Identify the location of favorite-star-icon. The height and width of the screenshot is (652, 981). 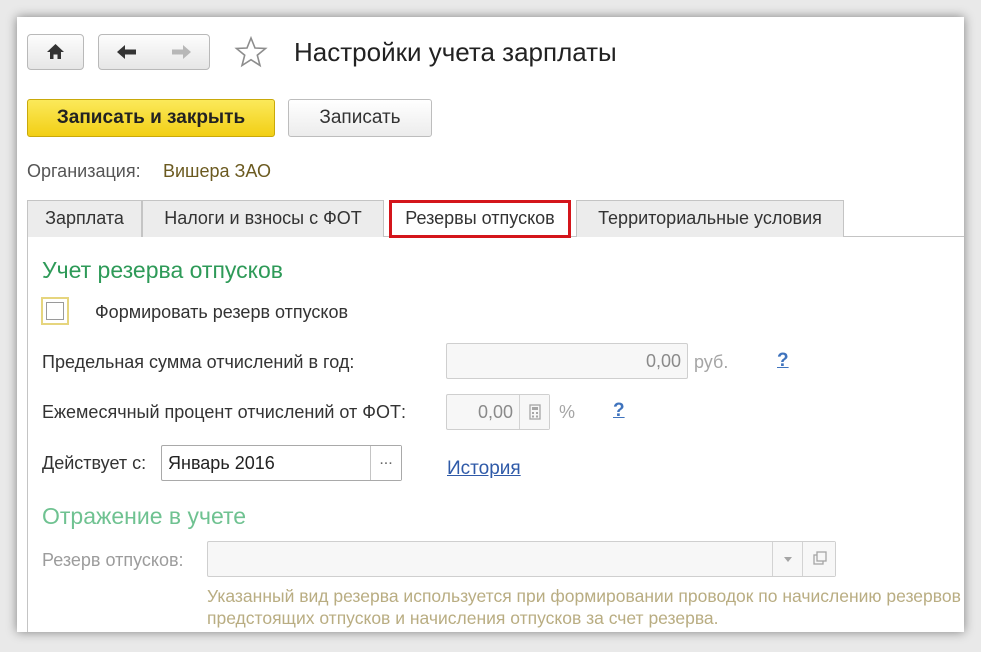
(251, 52).